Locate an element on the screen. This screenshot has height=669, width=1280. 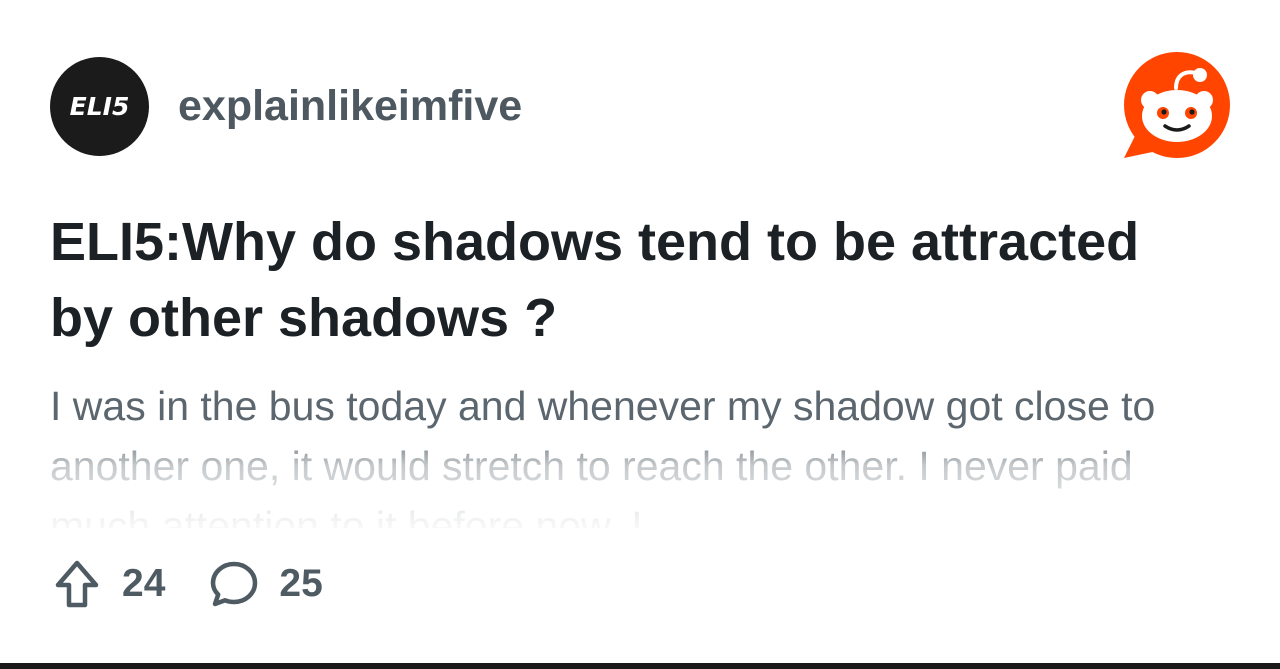
post-stats: 24 25 is located at coordinates (187, 584).